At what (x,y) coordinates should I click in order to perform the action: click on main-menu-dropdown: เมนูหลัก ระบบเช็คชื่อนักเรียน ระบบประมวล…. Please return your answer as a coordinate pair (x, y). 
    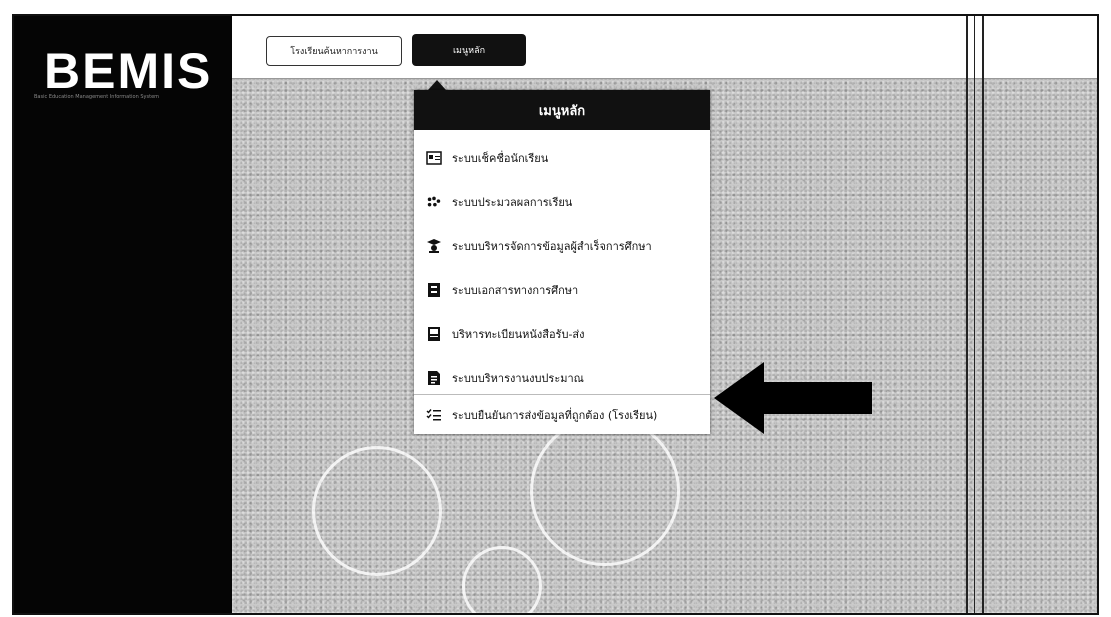
    Looking at the image, I should click on (562, 262).